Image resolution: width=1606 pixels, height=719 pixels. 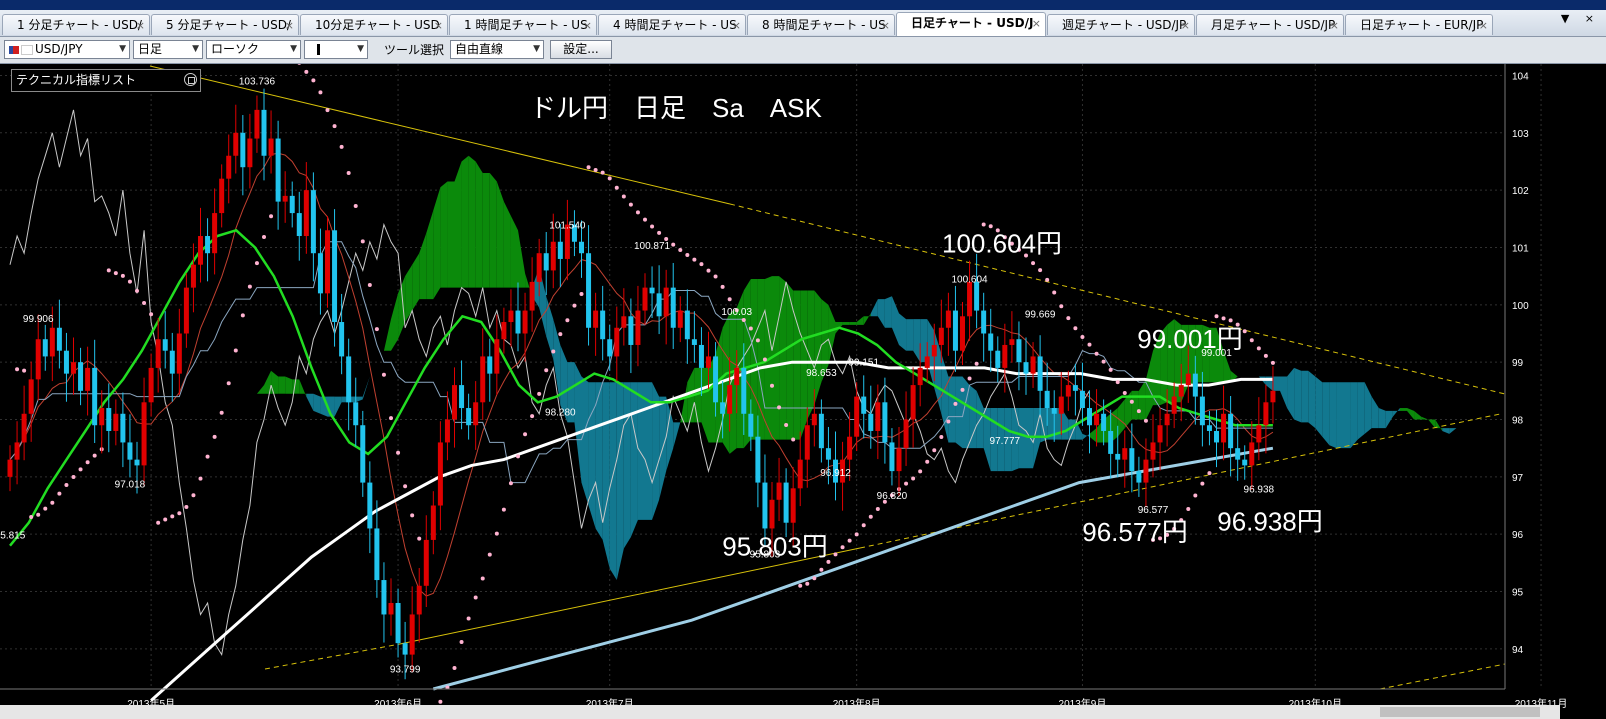 I want to click on y-tick-label: 104, so click(x=1520, y=76).